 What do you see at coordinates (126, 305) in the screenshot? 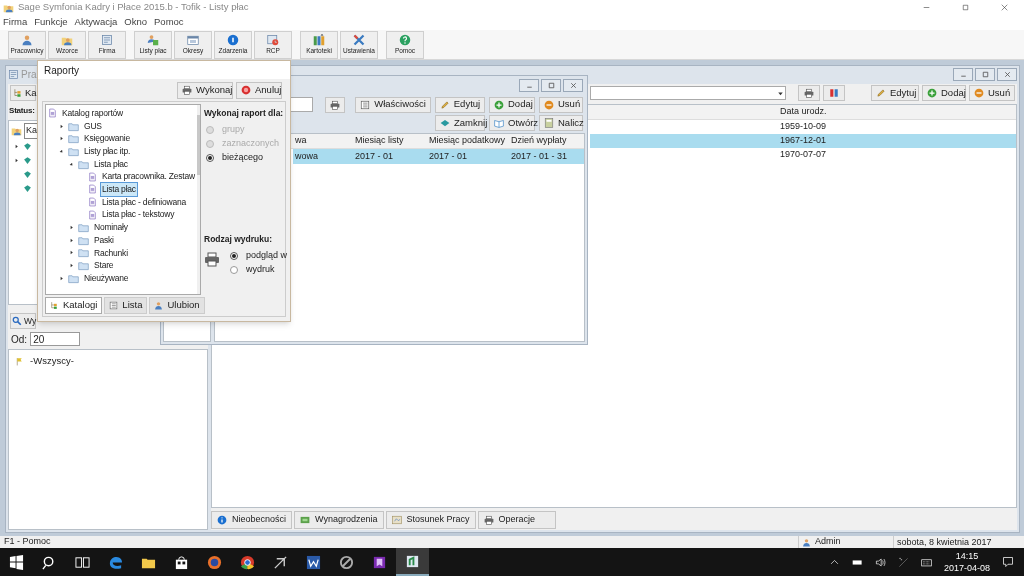
I see `tab: Lista` at bounding box center [126, 305].